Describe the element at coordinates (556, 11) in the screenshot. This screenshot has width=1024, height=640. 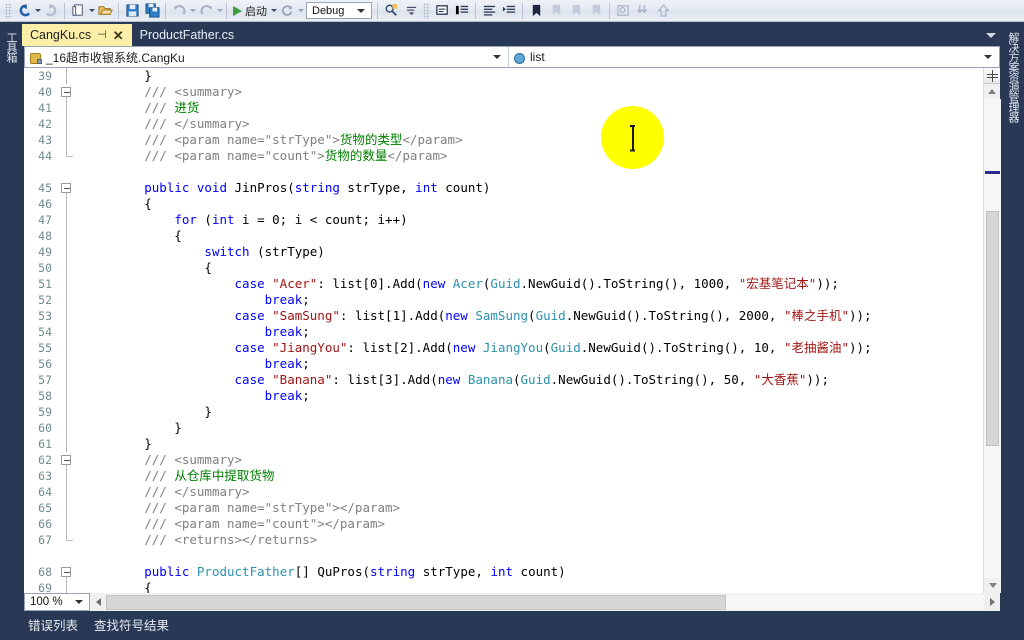
I see `previous-bookmark-button` at that location.